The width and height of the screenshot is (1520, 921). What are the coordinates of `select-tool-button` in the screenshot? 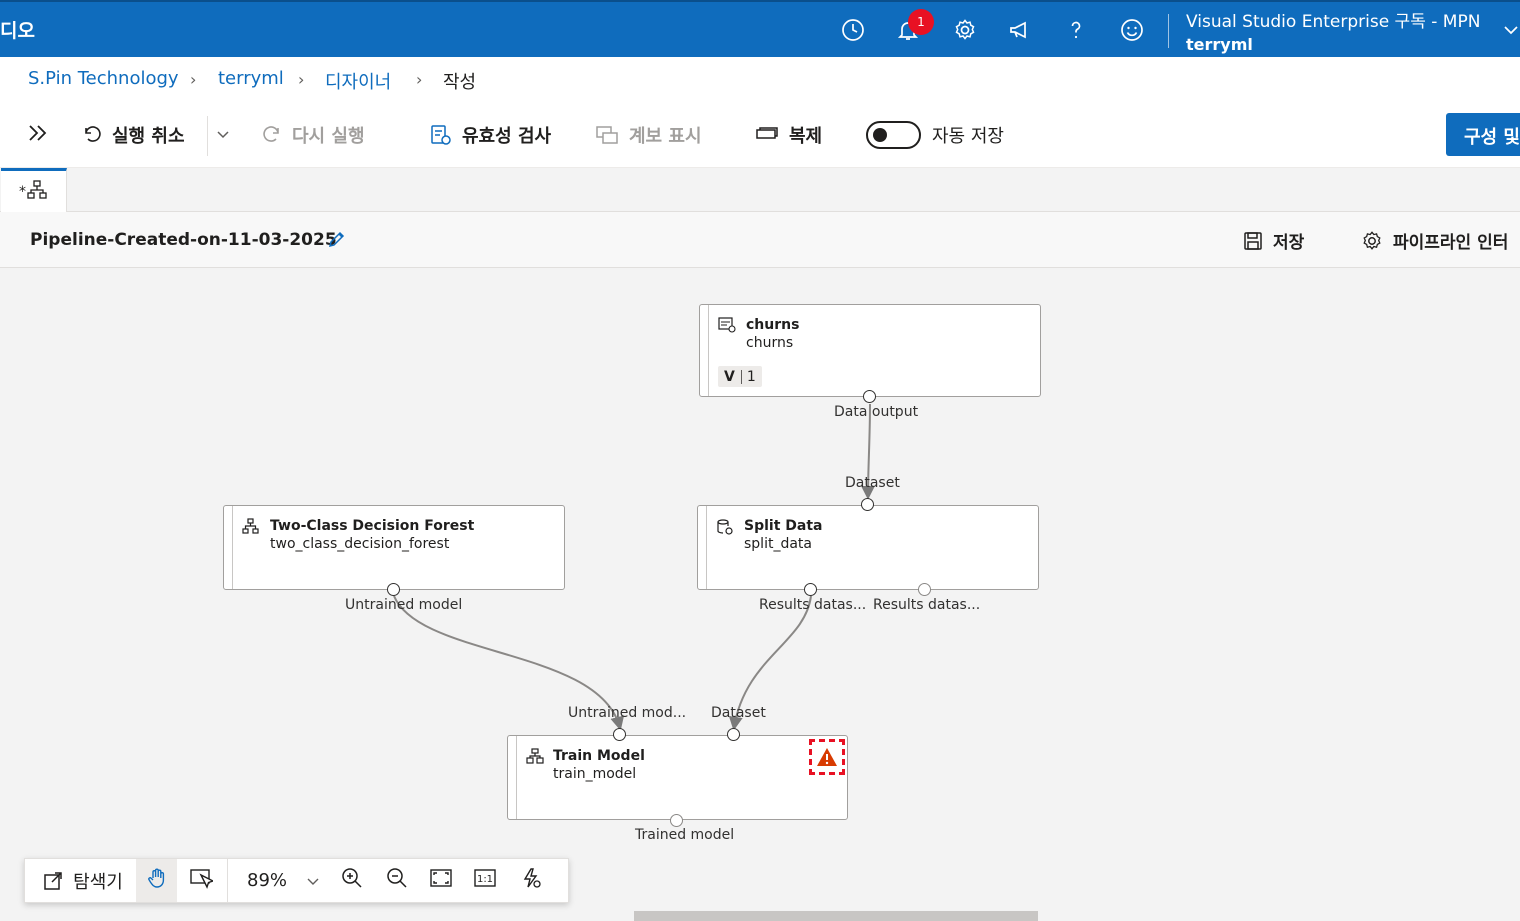 It's located at (200, 880).